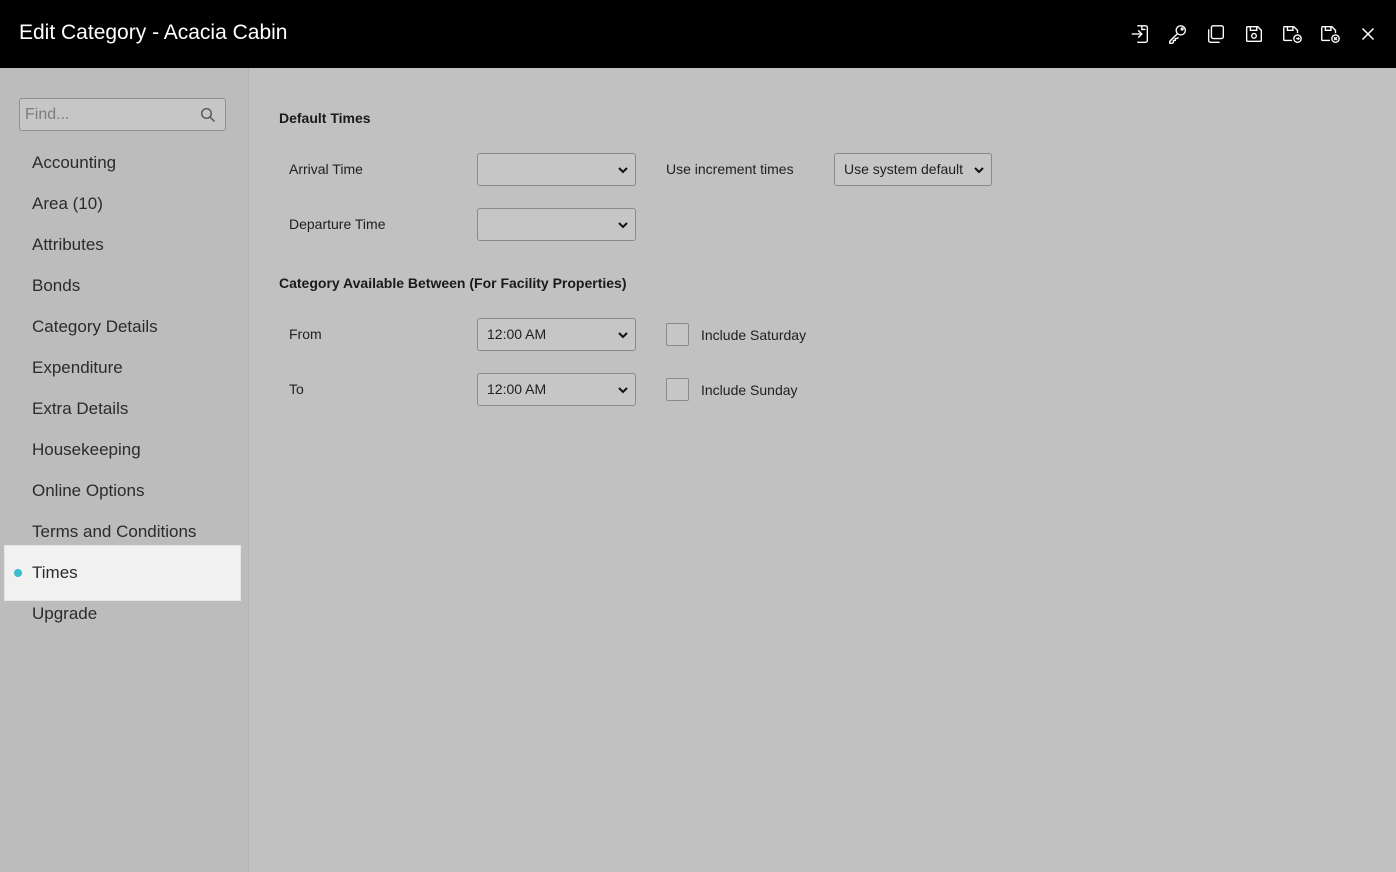  I want to click on save-and-go-button, so click(1292, 34).